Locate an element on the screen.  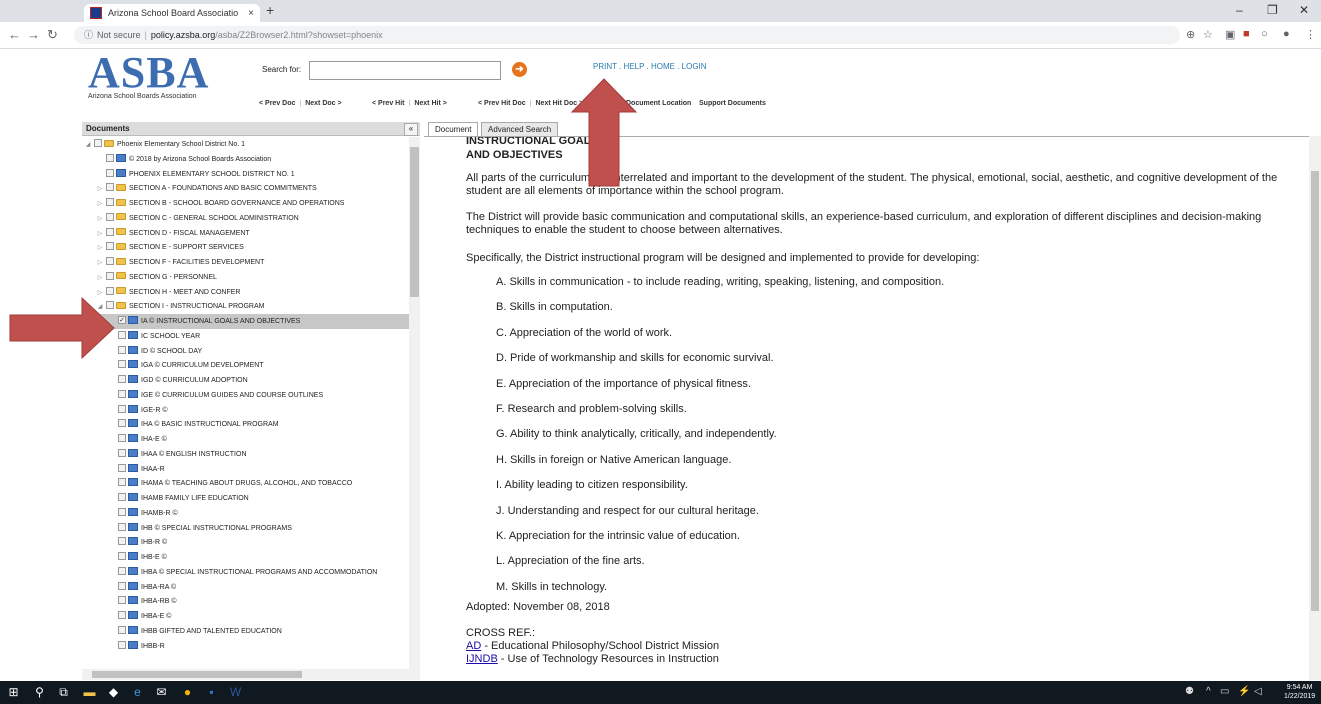
tree-item: IHAMB-R © is located at coordinates (245, 513).